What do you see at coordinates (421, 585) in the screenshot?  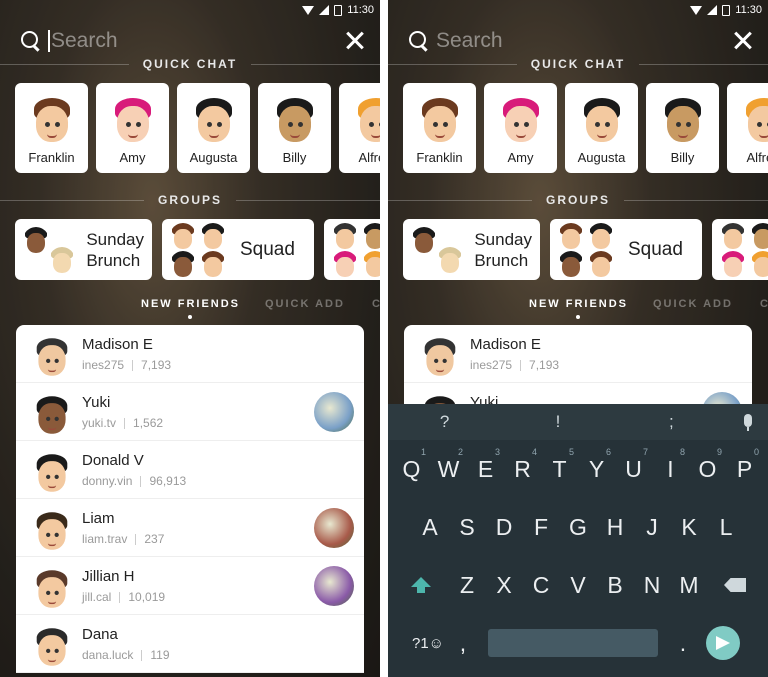 I see `shift-key` at bounding box center [421, 585].